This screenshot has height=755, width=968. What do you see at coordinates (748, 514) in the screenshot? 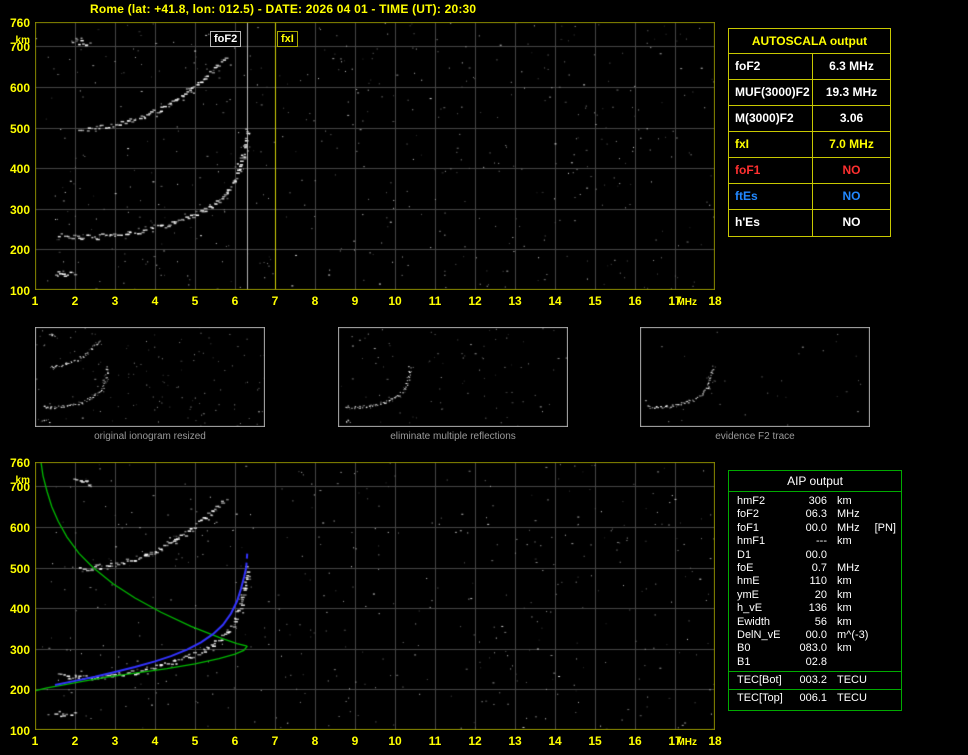
I see `aip-param-name: foF2` at bounding box center [748, 514].